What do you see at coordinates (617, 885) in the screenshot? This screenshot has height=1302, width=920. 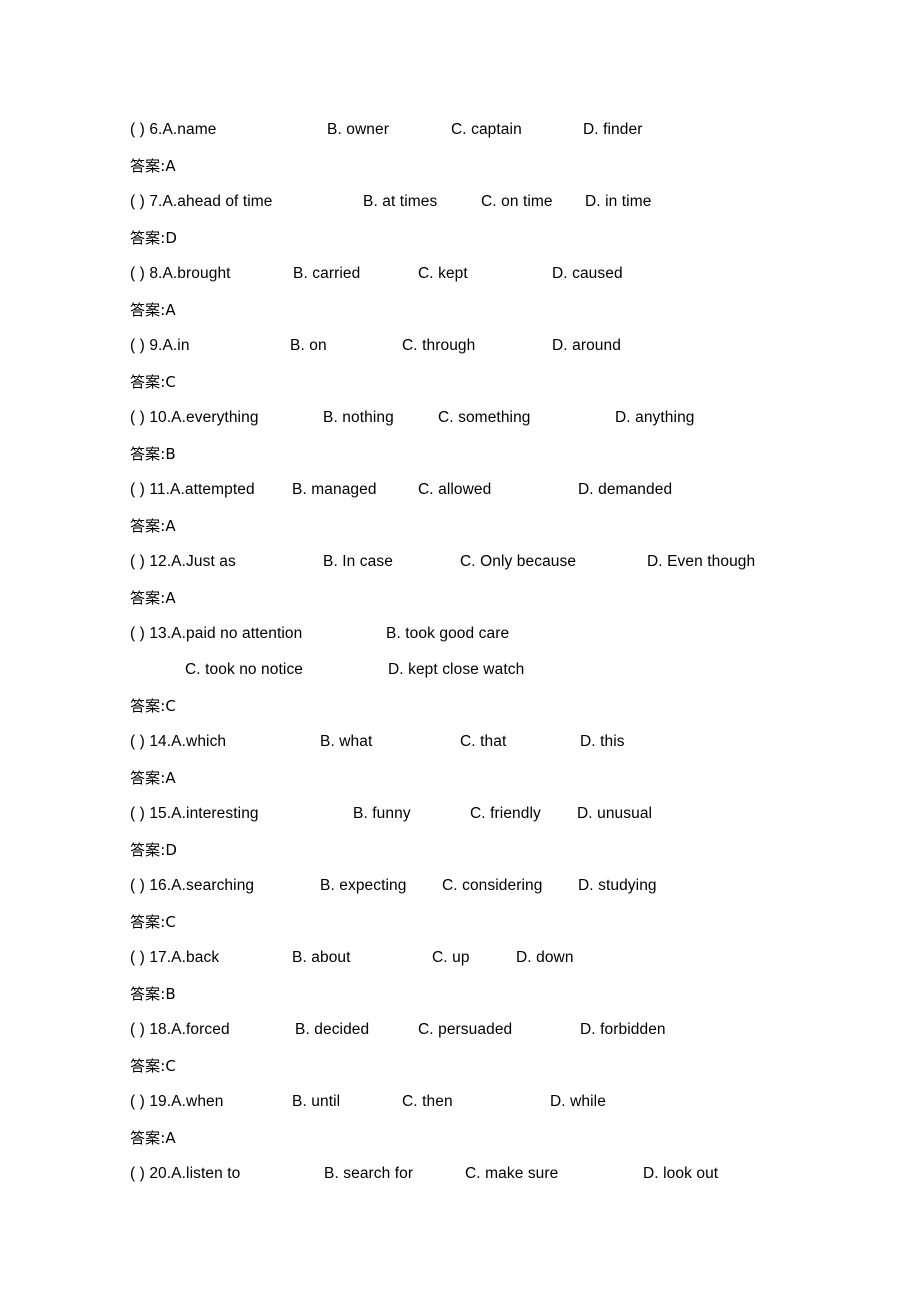 I see `option-choice: D. studying` at bounding box center [617, 885].